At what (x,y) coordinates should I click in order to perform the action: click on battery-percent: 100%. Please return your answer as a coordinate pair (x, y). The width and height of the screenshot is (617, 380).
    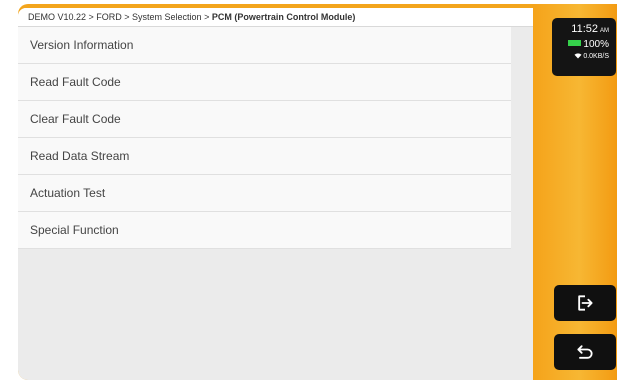
    Looking at the image, I should click on (596, 44).